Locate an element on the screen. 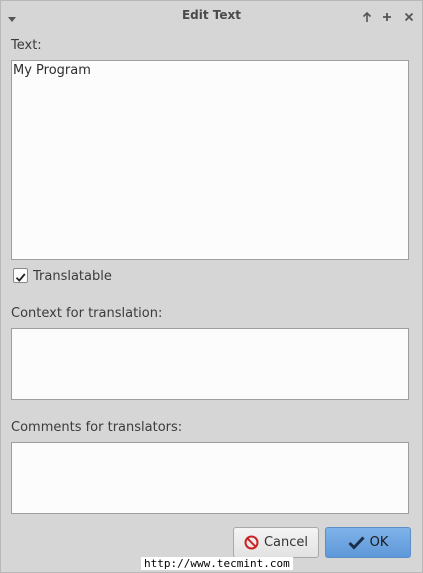 This screenshot has height=573, width=423. translatable-checkbox is located at coordinates (20, 275).